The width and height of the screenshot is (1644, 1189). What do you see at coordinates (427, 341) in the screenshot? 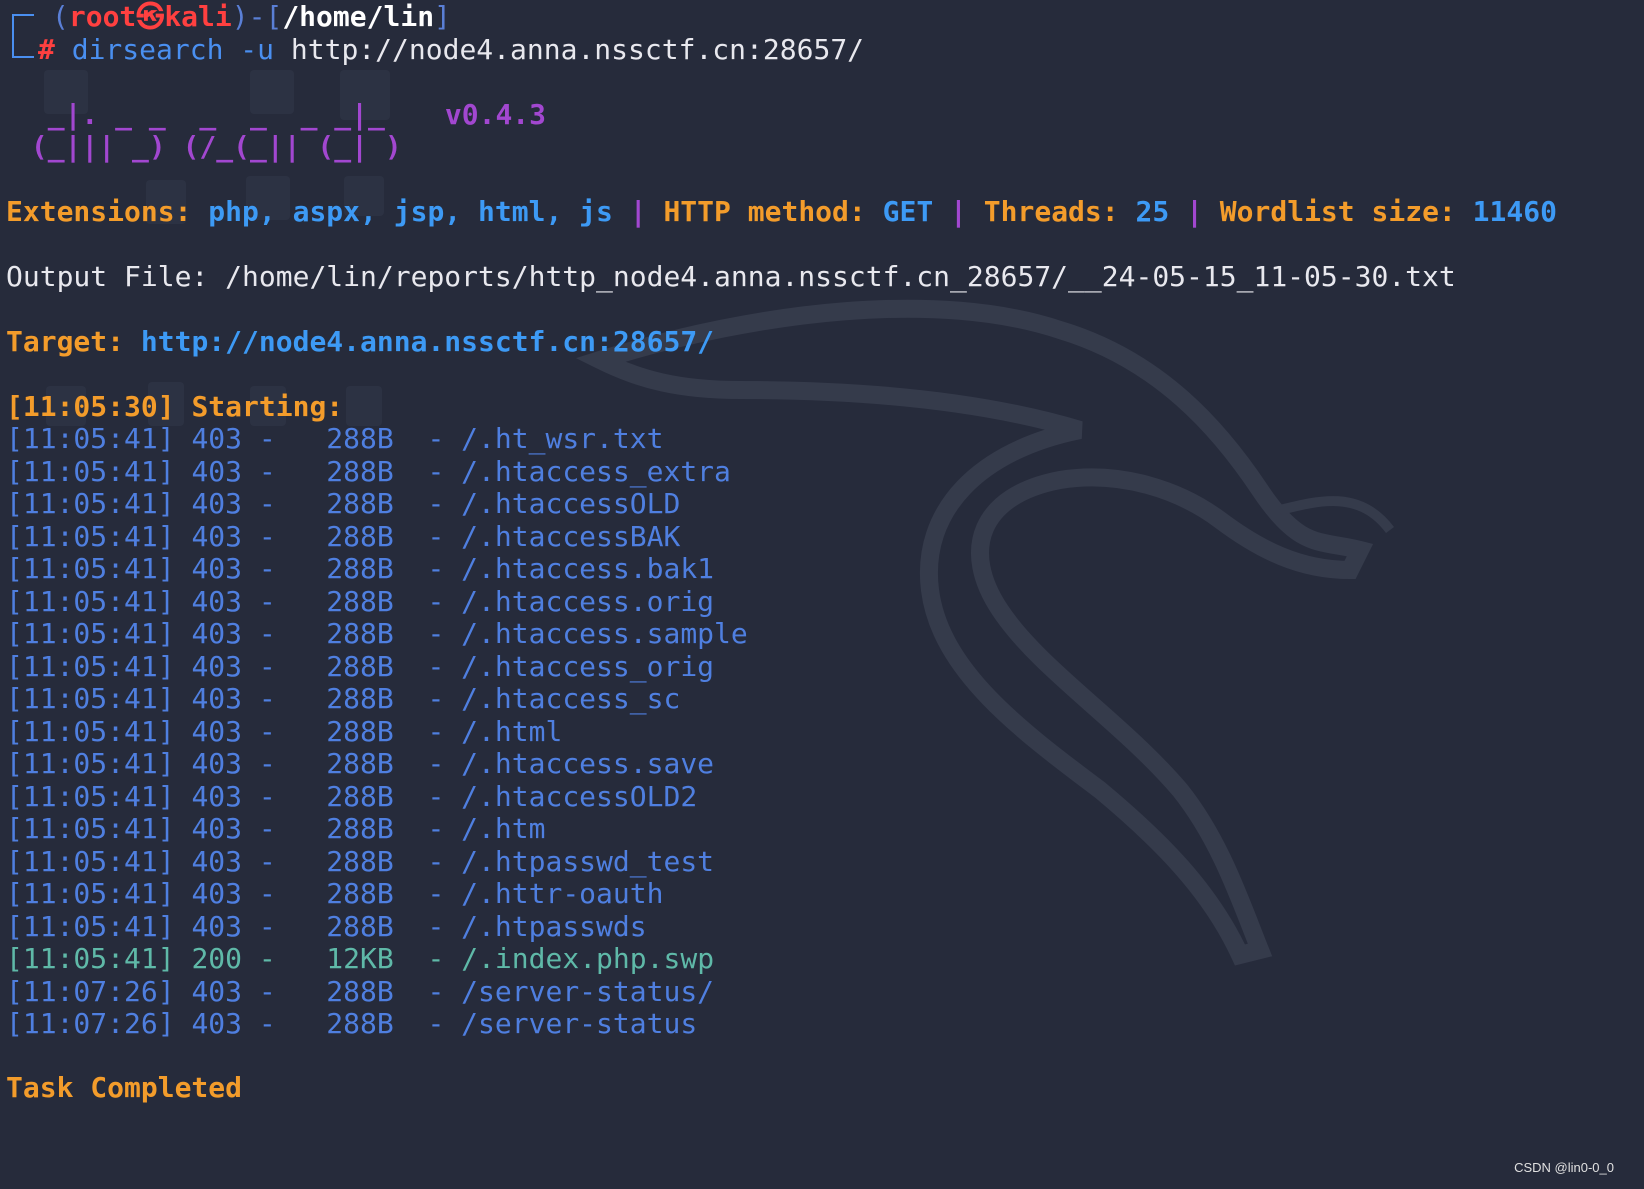
I see `target-value: http://node4.anna.nssctf.cn:28657/` at bounding box center [427, 341].